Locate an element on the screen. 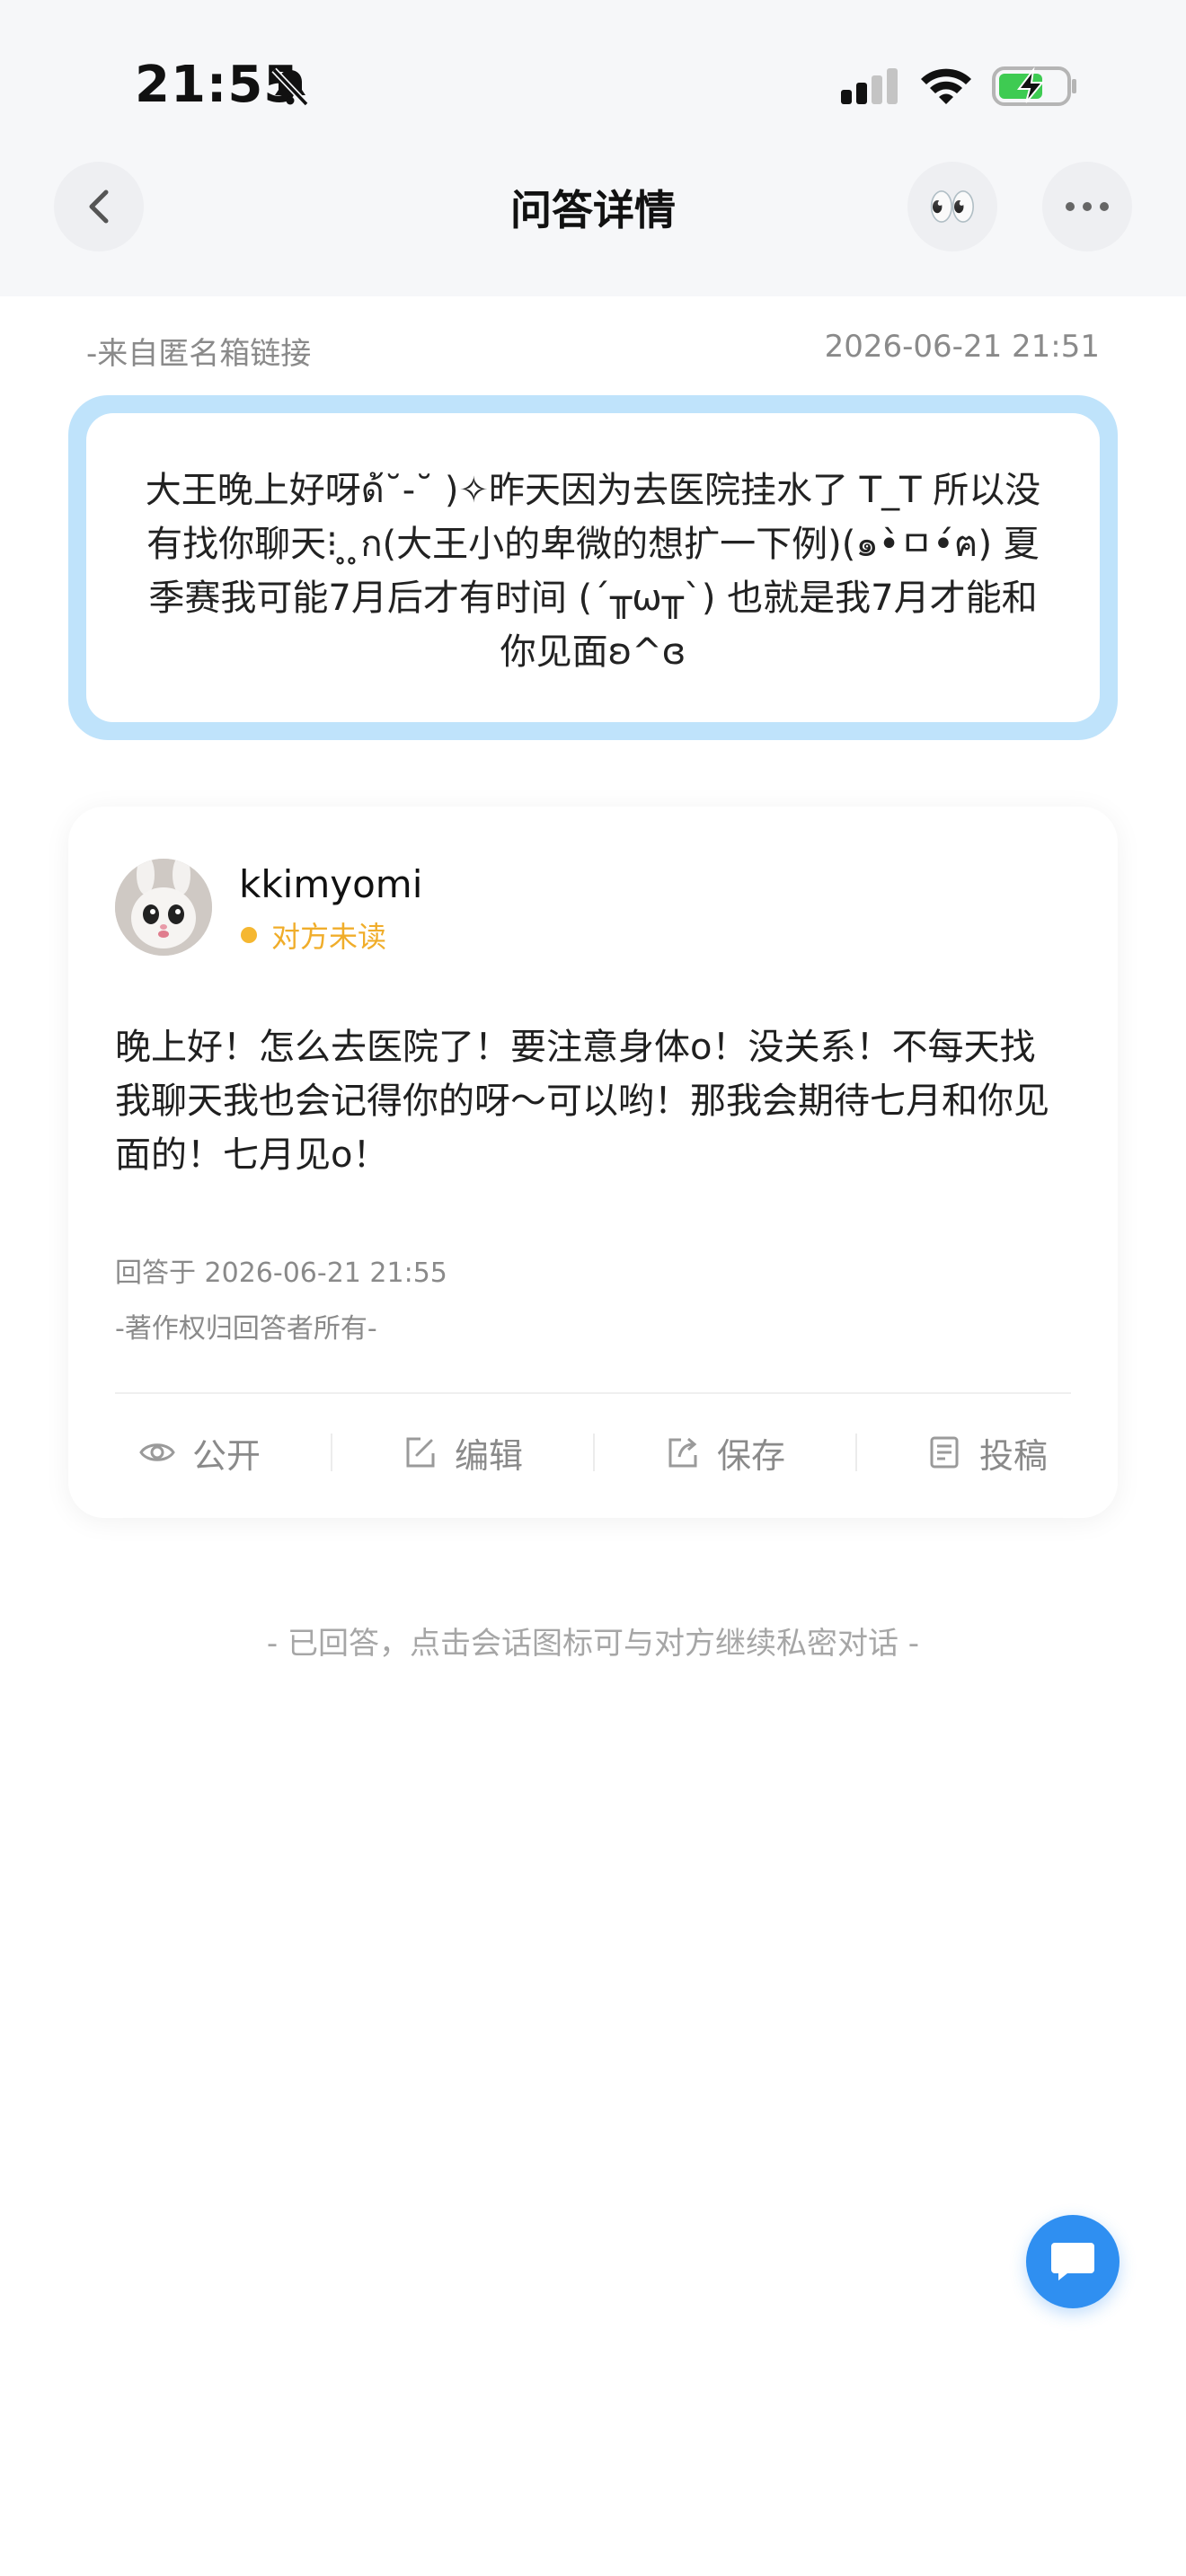 The image size is (1186, 2576). copyright-note: -著作权归回答者所有- is located at coordinates (246, 1329).